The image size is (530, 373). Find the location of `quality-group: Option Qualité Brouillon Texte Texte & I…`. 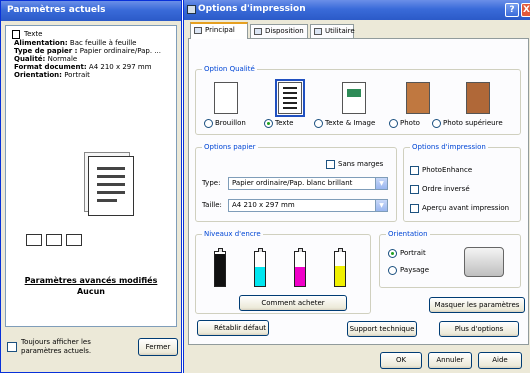

quality-group: Option Qualité Brouillon Texte Texte & I… is located at coordinates (358, 100).